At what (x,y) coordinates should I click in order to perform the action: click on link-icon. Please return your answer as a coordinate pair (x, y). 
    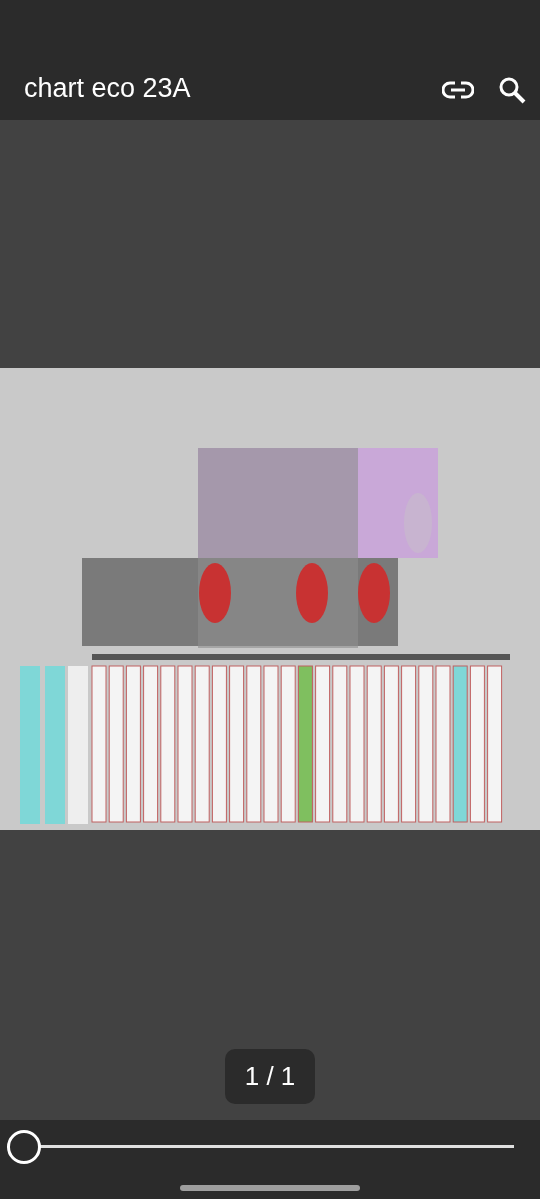
    Looking at the image, I should click on (458, 90).